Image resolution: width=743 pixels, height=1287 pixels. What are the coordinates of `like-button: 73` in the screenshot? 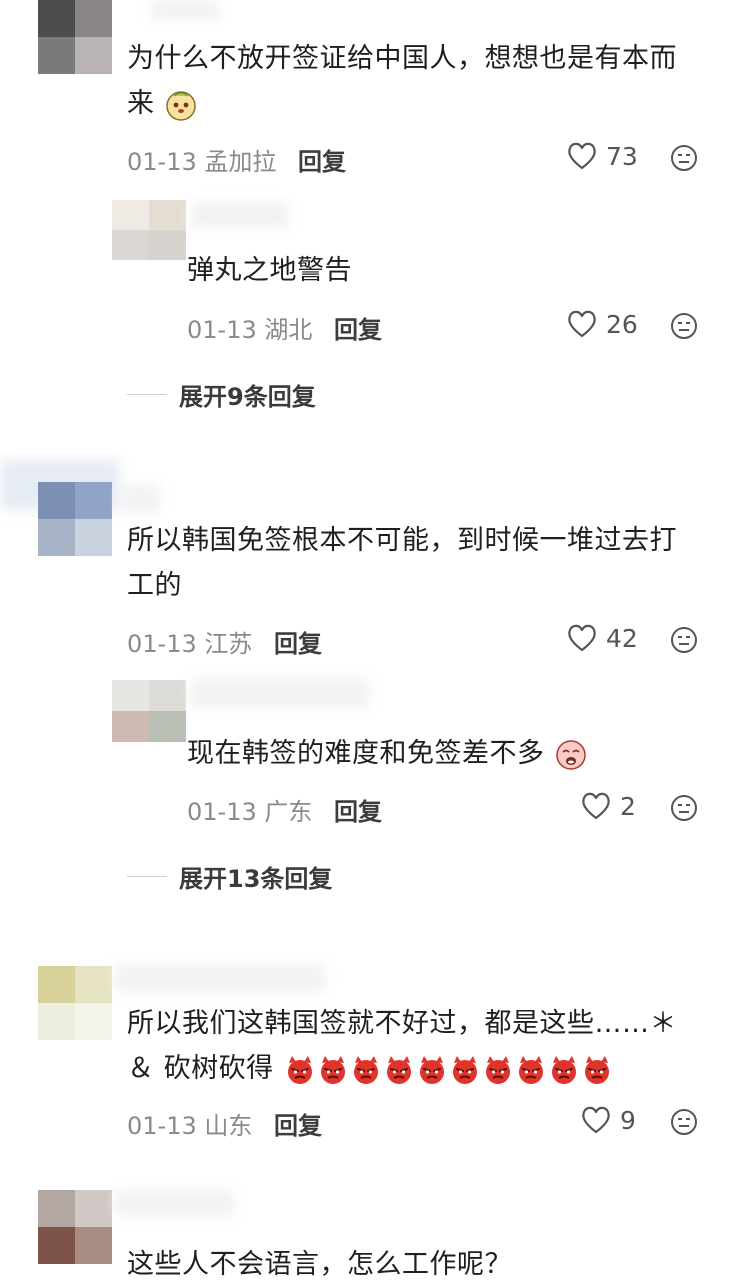 It's located at (602, 156).